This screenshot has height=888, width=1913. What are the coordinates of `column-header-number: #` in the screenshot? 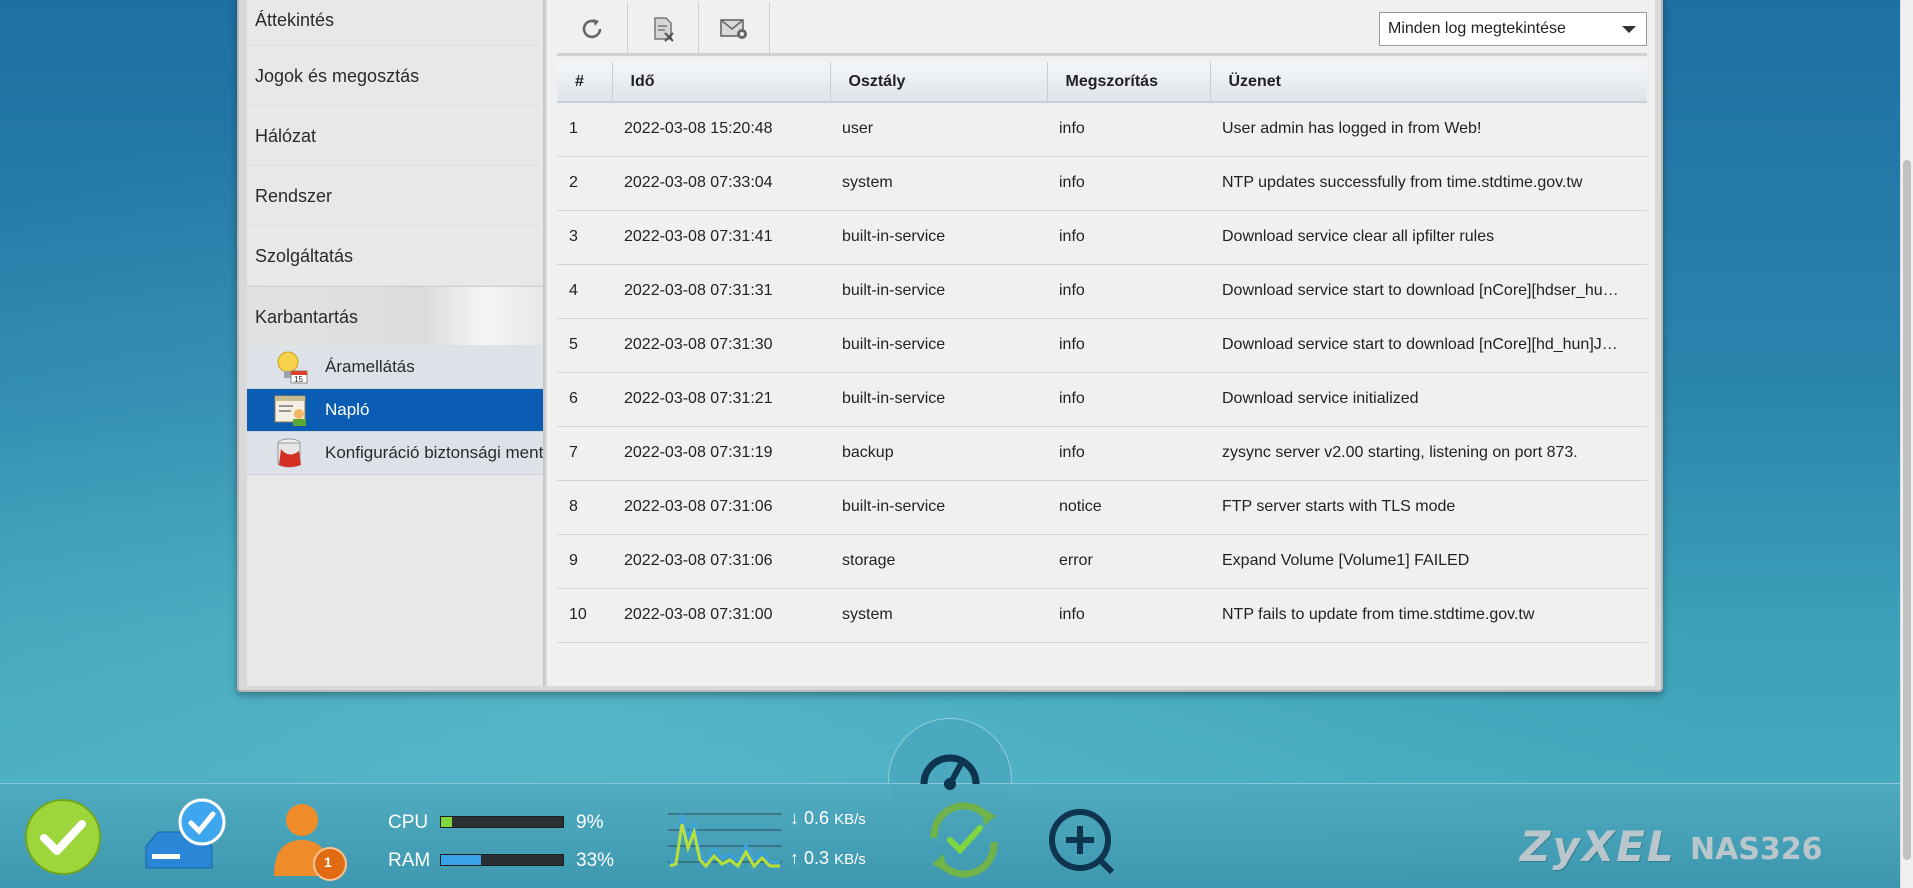 It's located at (585, 82).